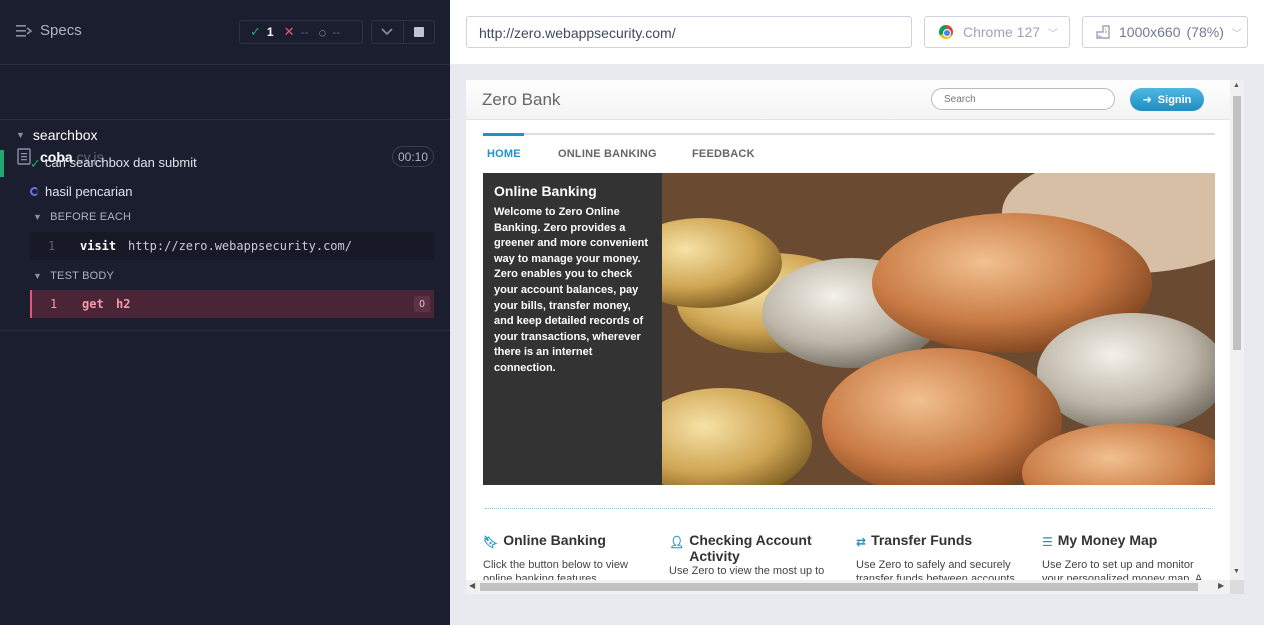  I want to click on vertical-scrollbar: ▲ ▼, so click(1237, 330).